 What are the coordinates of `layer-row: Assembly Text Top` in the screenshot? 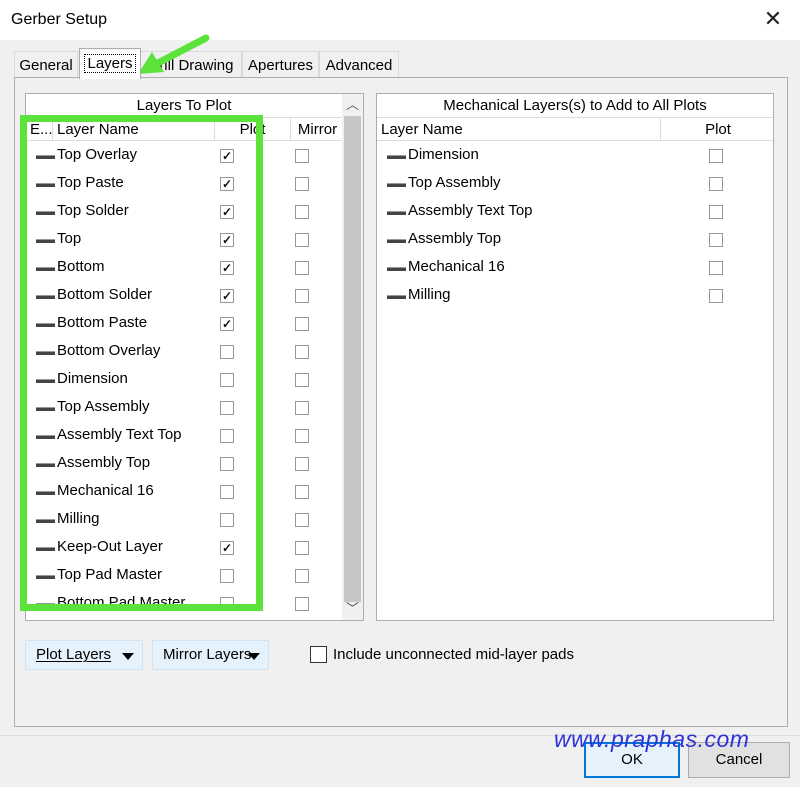 It's located at (185, 436).